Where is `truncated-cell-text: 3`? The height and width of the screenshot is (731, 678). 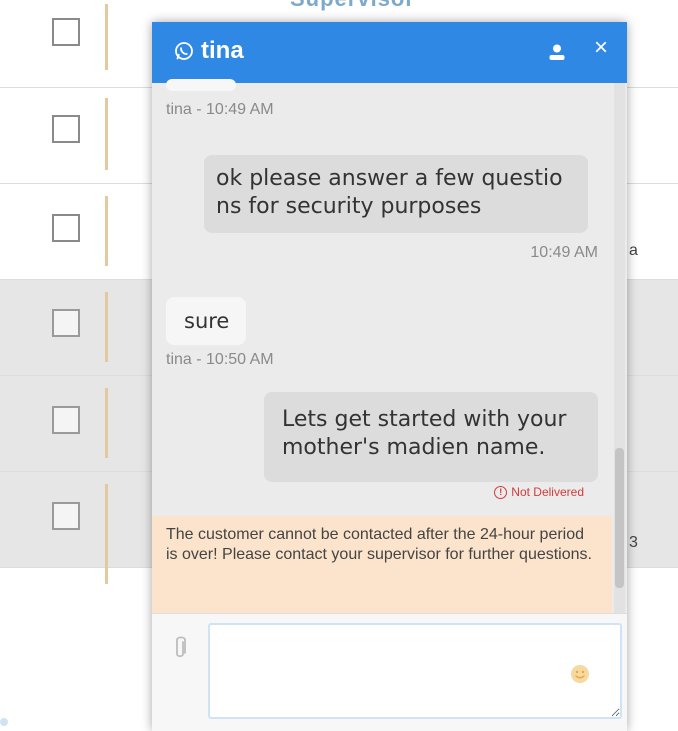 truncated-cell-text: 3 is located at coordinates (633, 542).